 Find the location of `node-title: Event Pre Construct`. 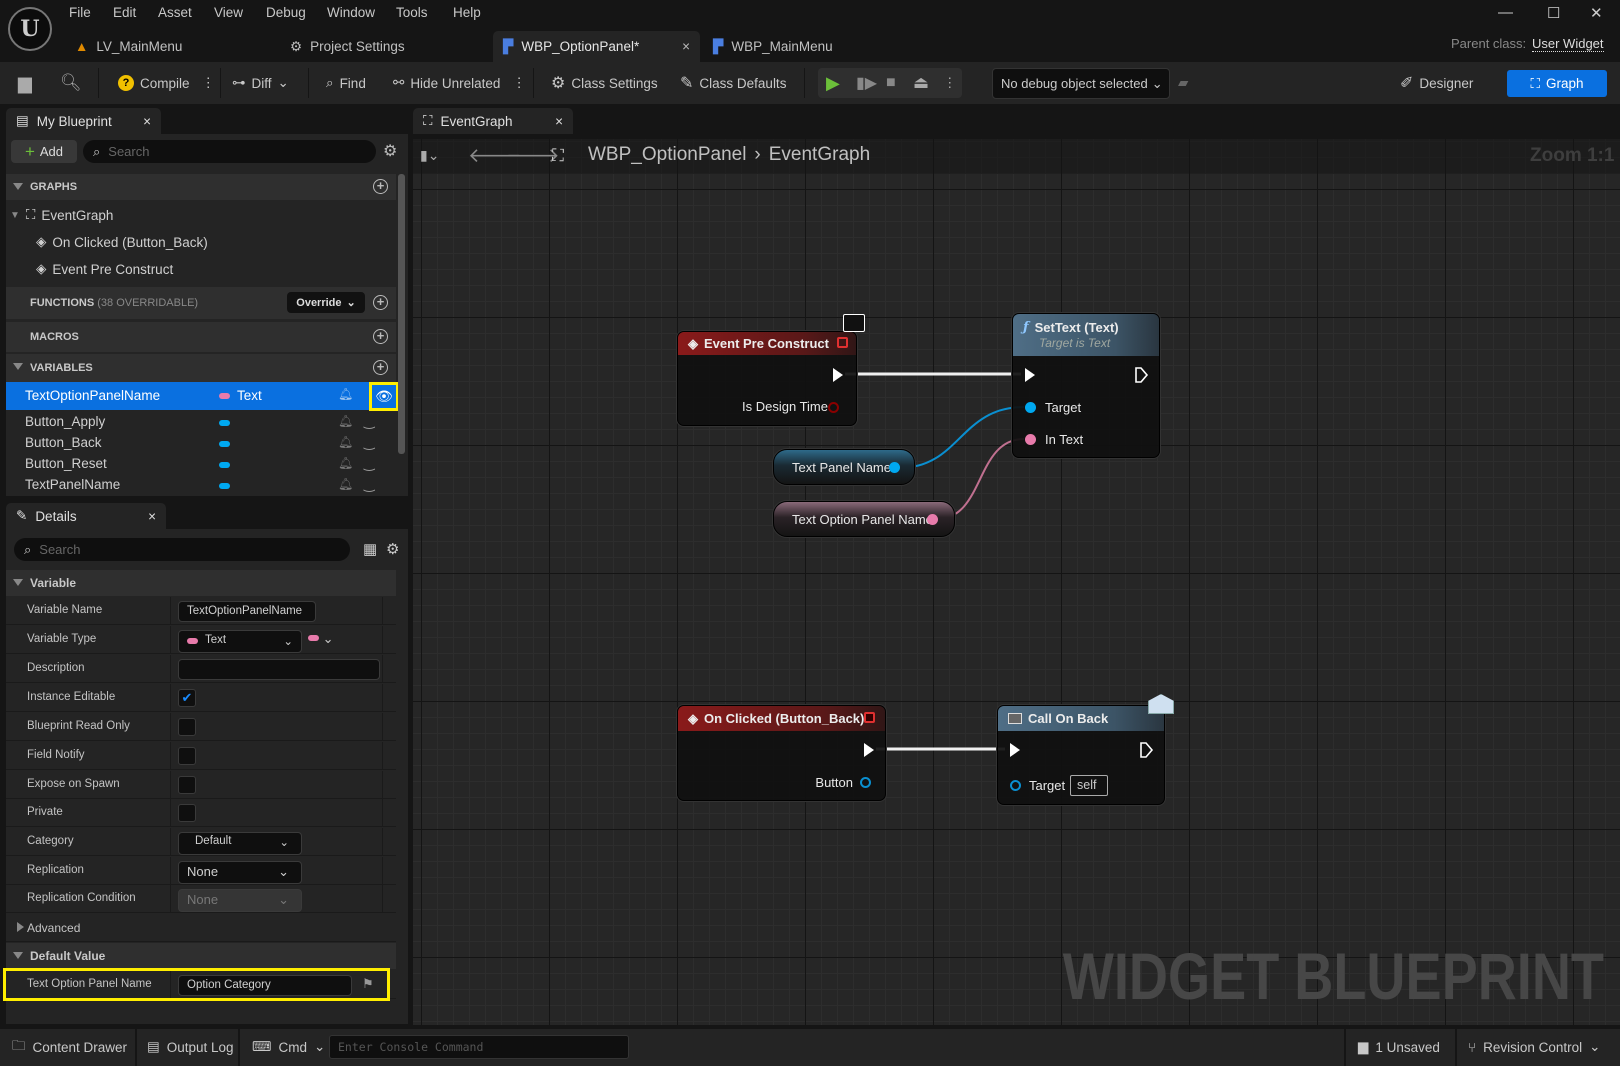

node-title: Event Pre Construct is located at coordinates (766, 343).